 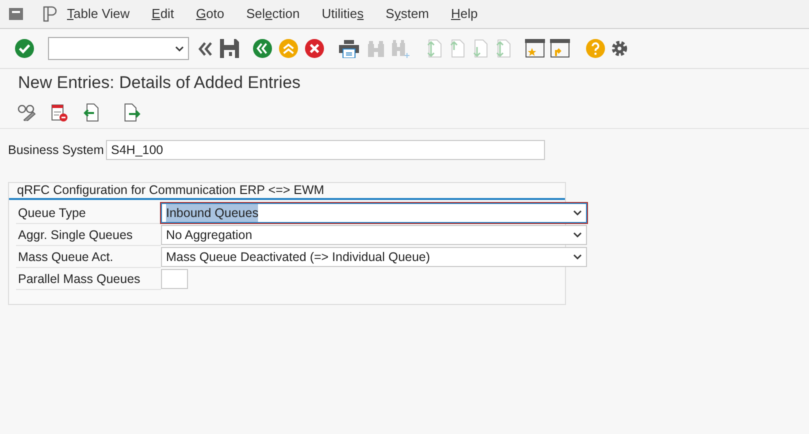 I want to click on window-star-icon, so click(x=535, y=48).